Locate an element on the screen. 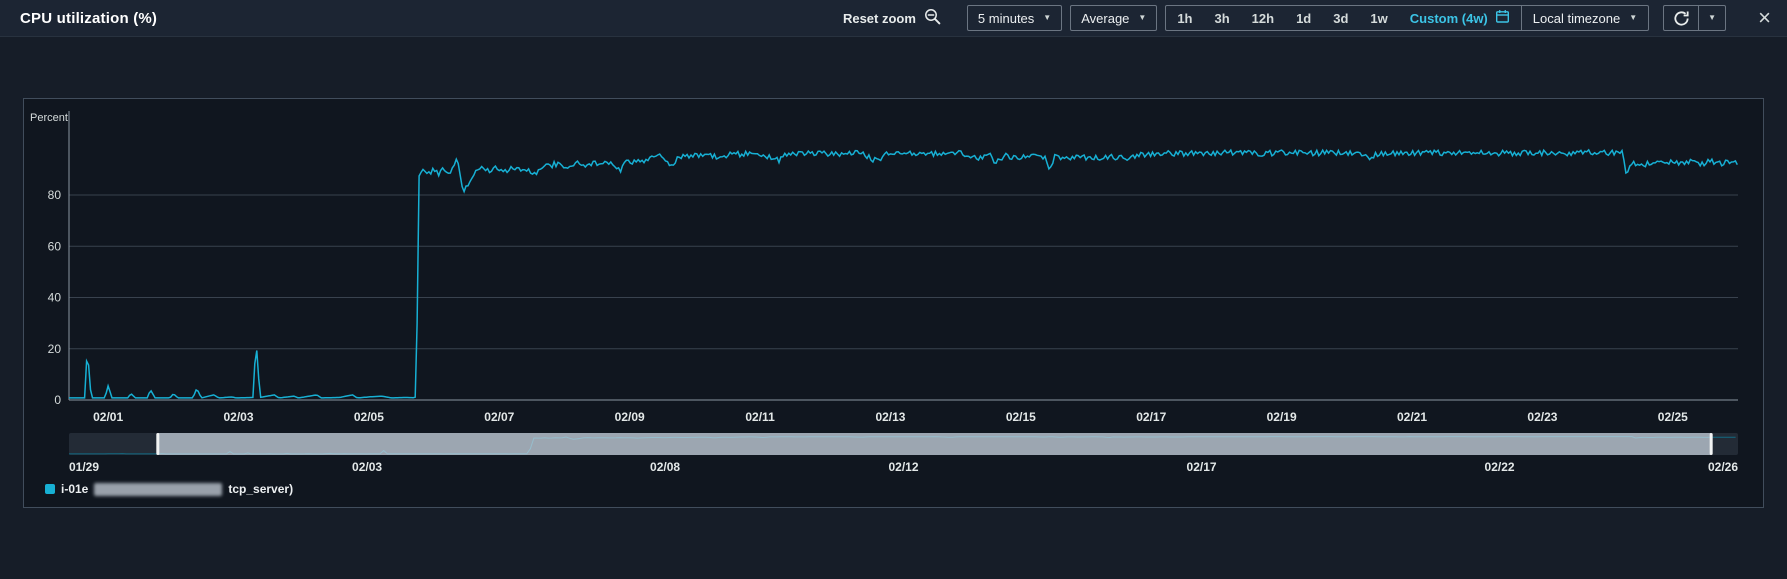  x-tick-02/13: 02/13 is located at coordinates (890, 417).